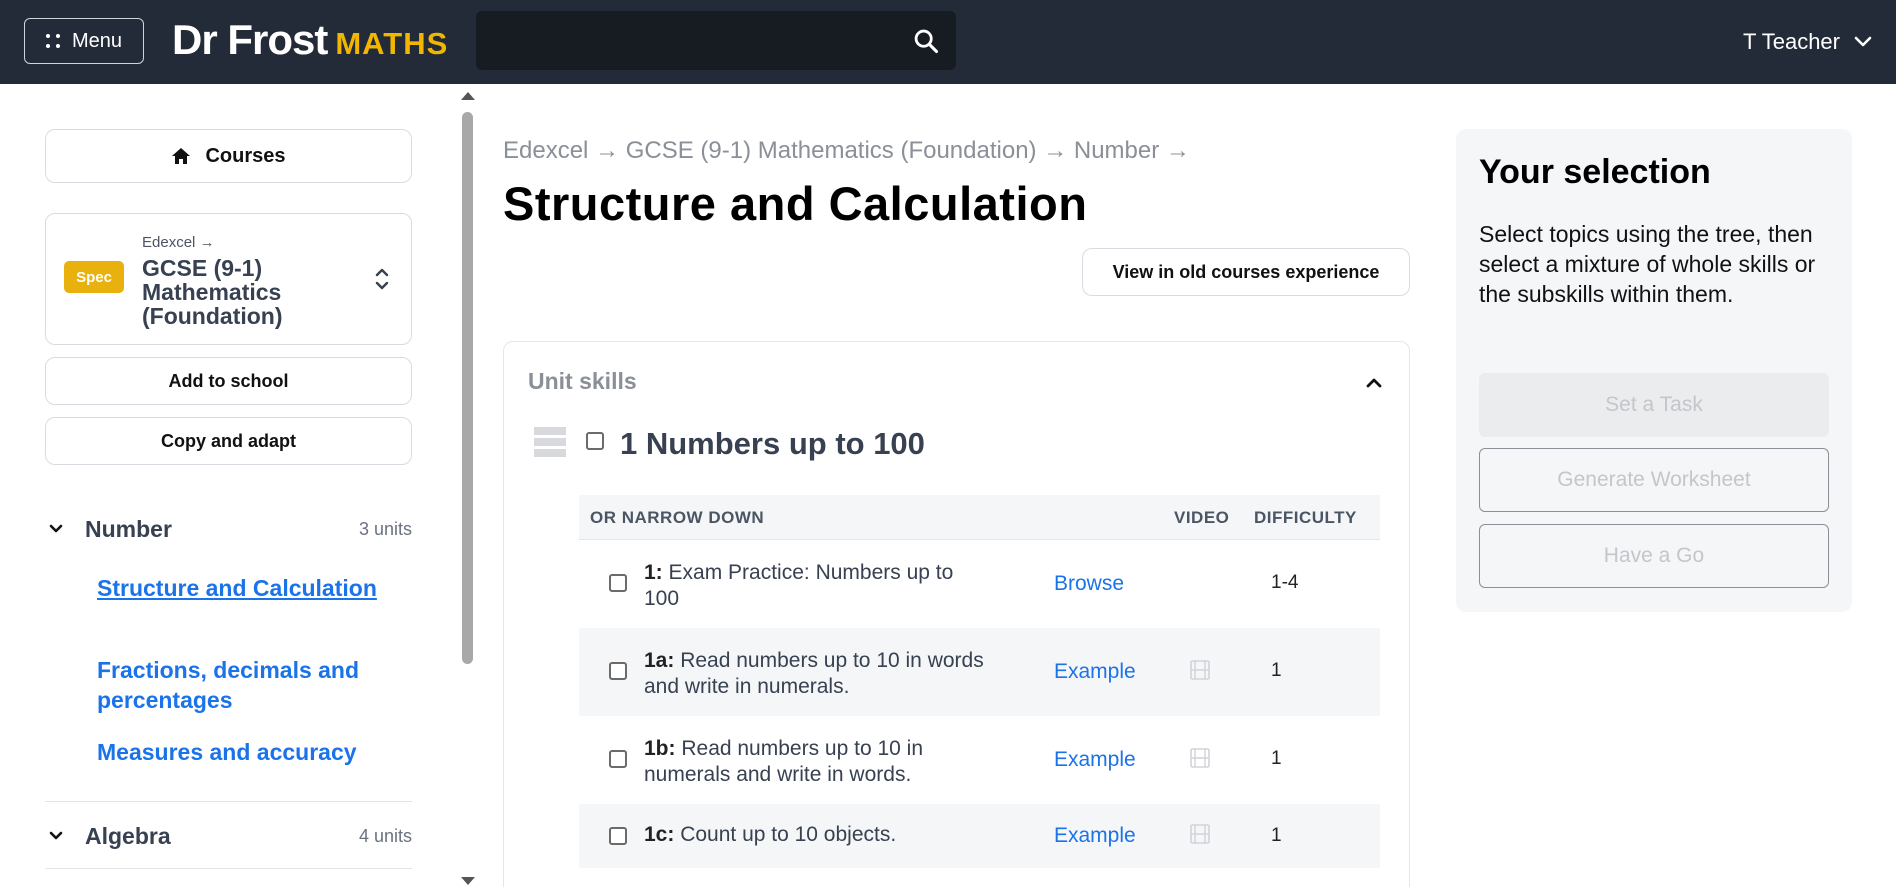 The image size is (1896, 887). I want to click on copy-and-adapt-button: Copy and adapt, so click(228, 441).